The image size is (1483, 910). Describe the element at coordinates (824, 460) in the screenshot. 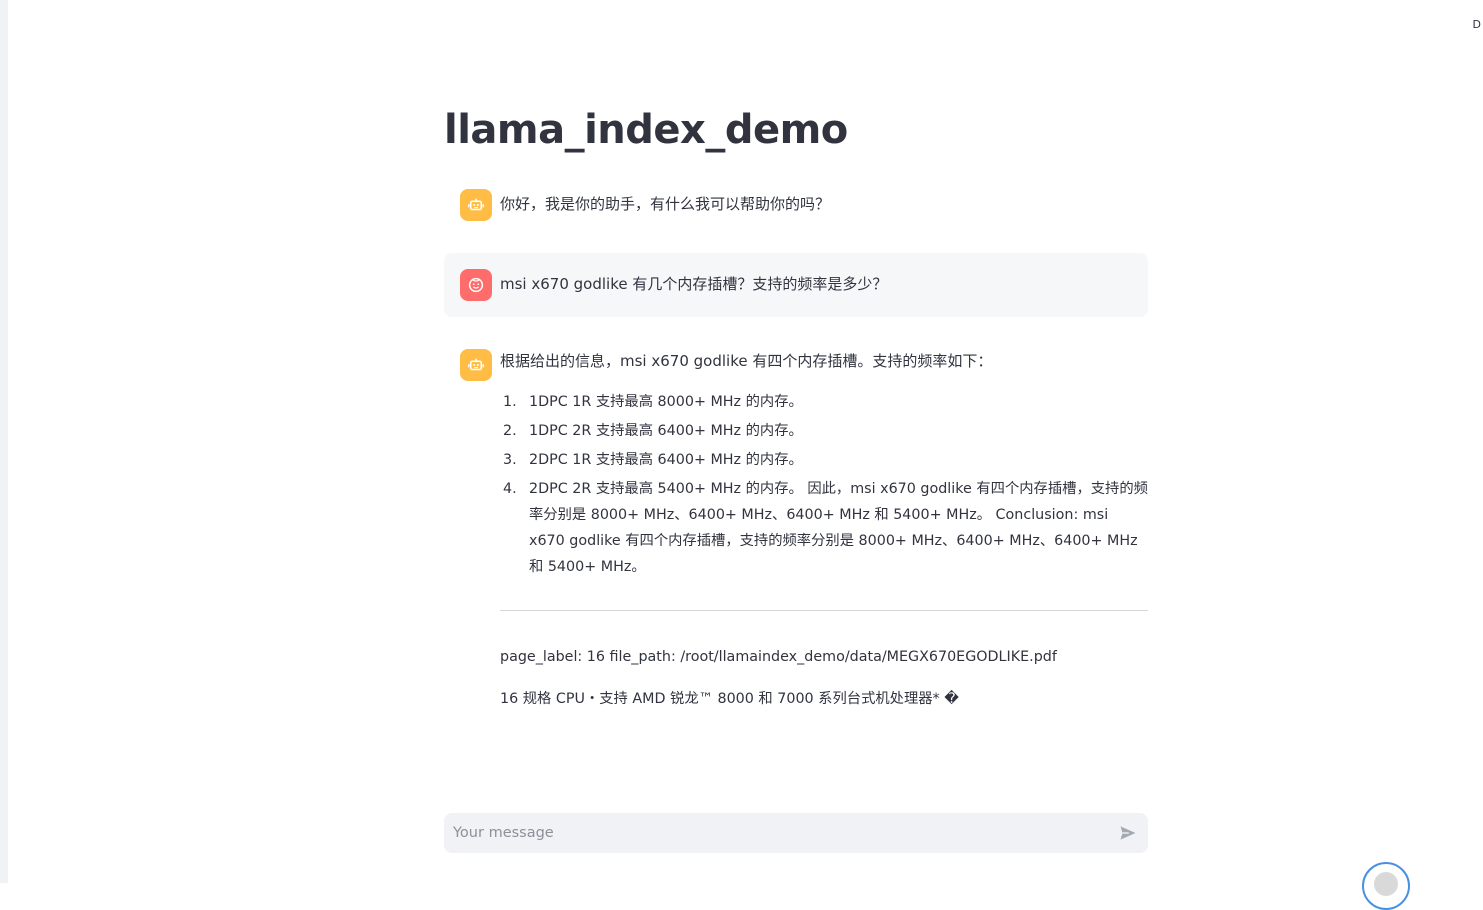

I see `list-item: 3. 2DPC 1R 支持最高 6400+ MHz 的内存。` at that location.